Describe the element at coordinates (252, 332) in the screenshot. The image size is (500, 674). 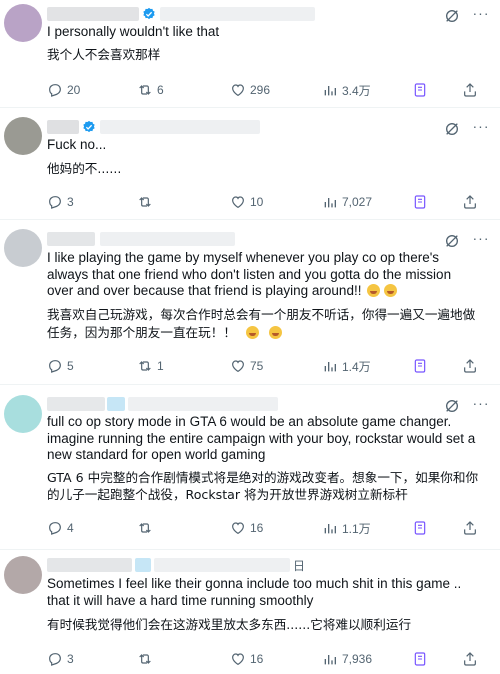
I see `pleading-face-emoji` at that location.